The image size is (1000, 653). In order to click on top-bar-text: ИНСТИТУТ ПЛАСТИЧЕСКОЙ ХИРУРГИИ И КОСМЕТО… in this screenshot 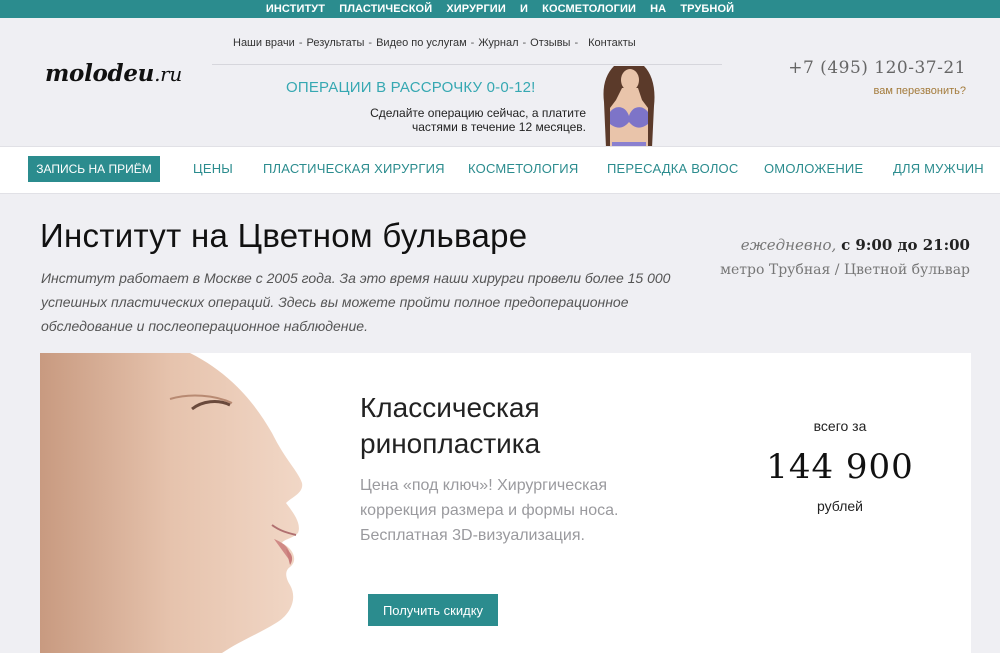, I will do `click(500, 9)`.